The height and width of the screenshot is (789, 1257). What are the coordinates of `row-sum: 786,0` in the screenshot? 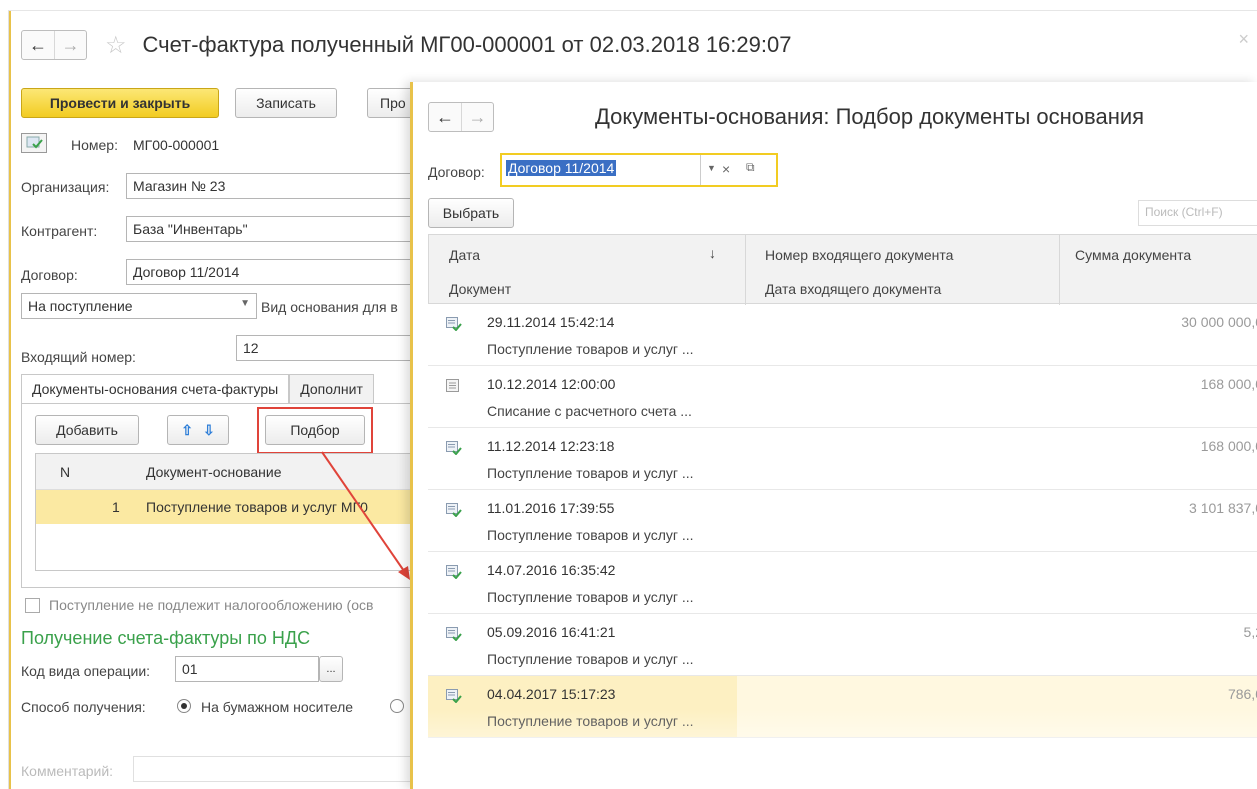 It's located at (1242, 694).